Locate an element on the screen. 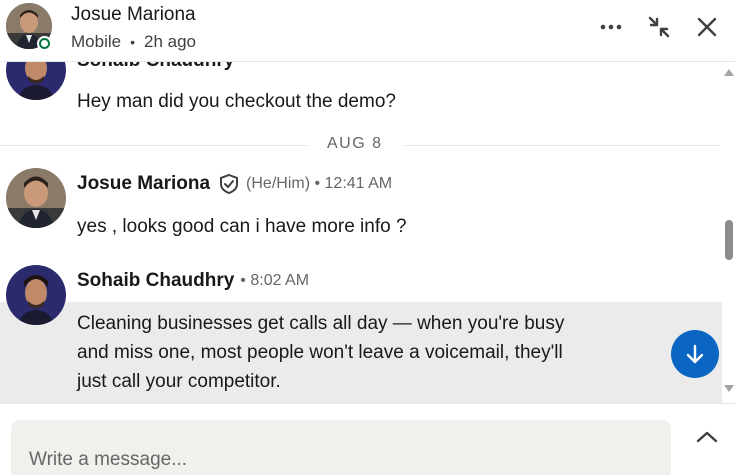  sender-name: Josue Mariona is located at coordinates (143, 184).